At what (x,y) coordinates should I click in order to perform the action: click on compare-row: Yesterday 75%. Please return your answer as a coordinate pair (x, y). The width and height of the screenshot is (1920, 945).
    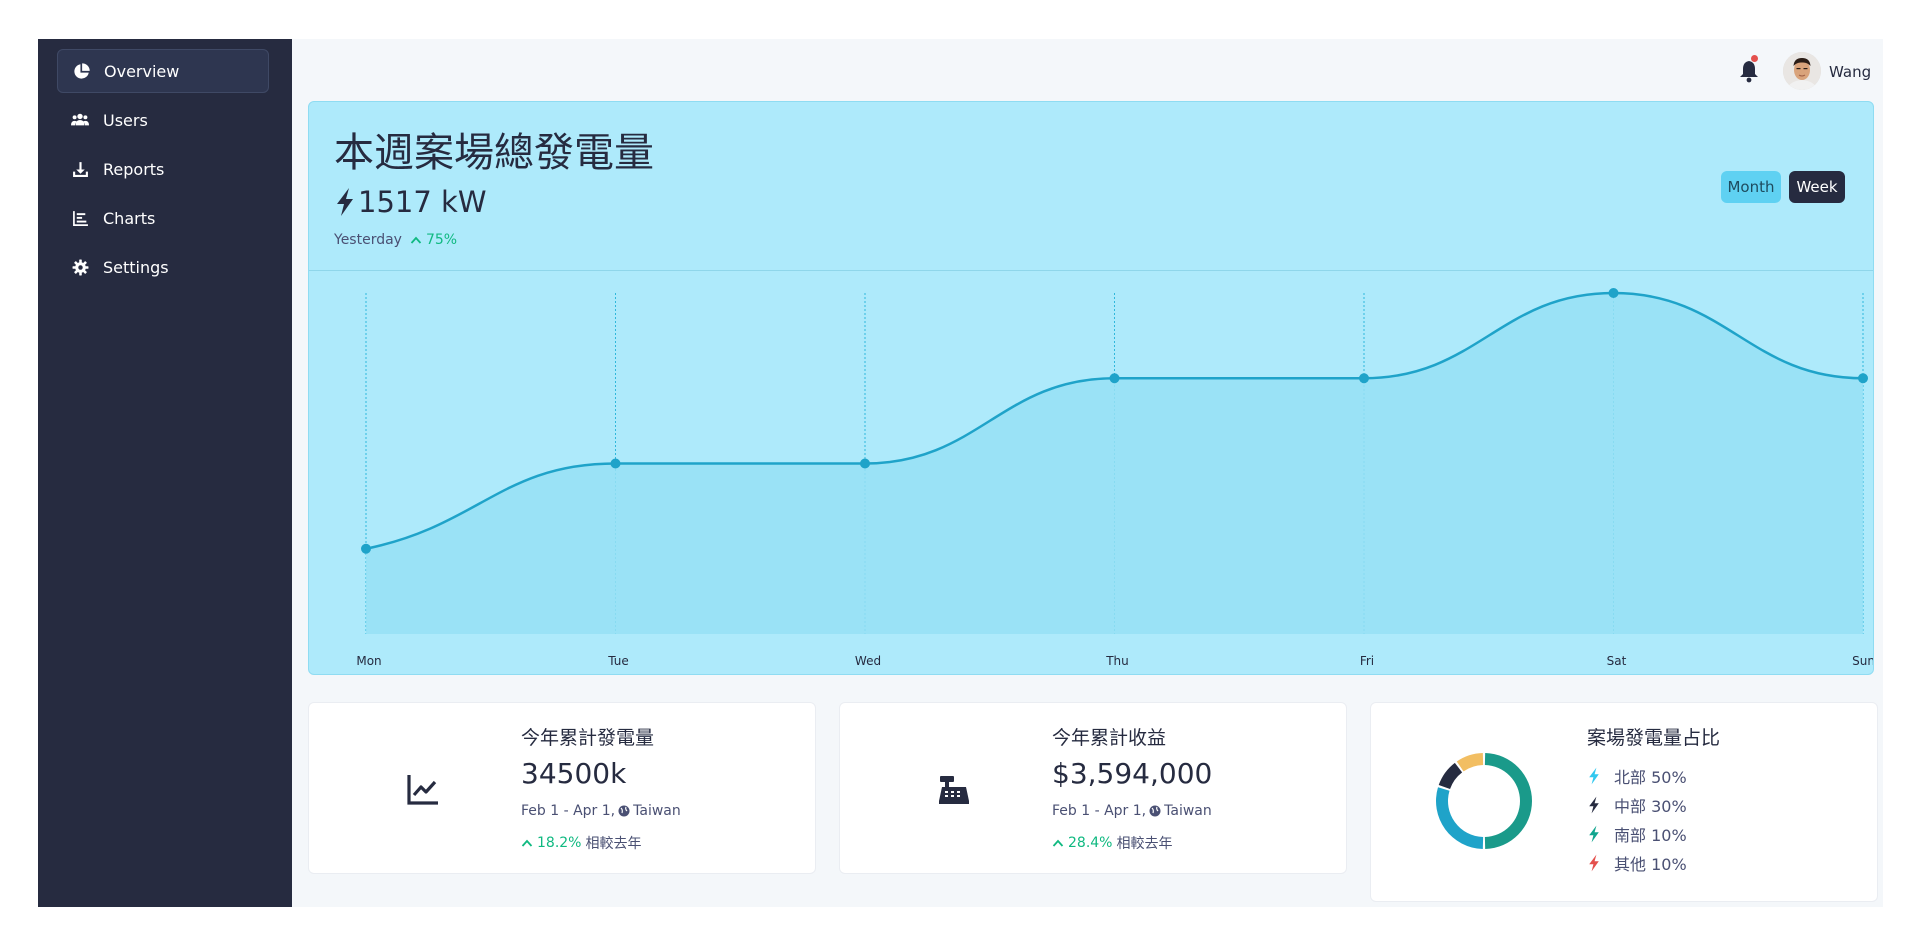
    Looking at the image, I should click on (395, 240).